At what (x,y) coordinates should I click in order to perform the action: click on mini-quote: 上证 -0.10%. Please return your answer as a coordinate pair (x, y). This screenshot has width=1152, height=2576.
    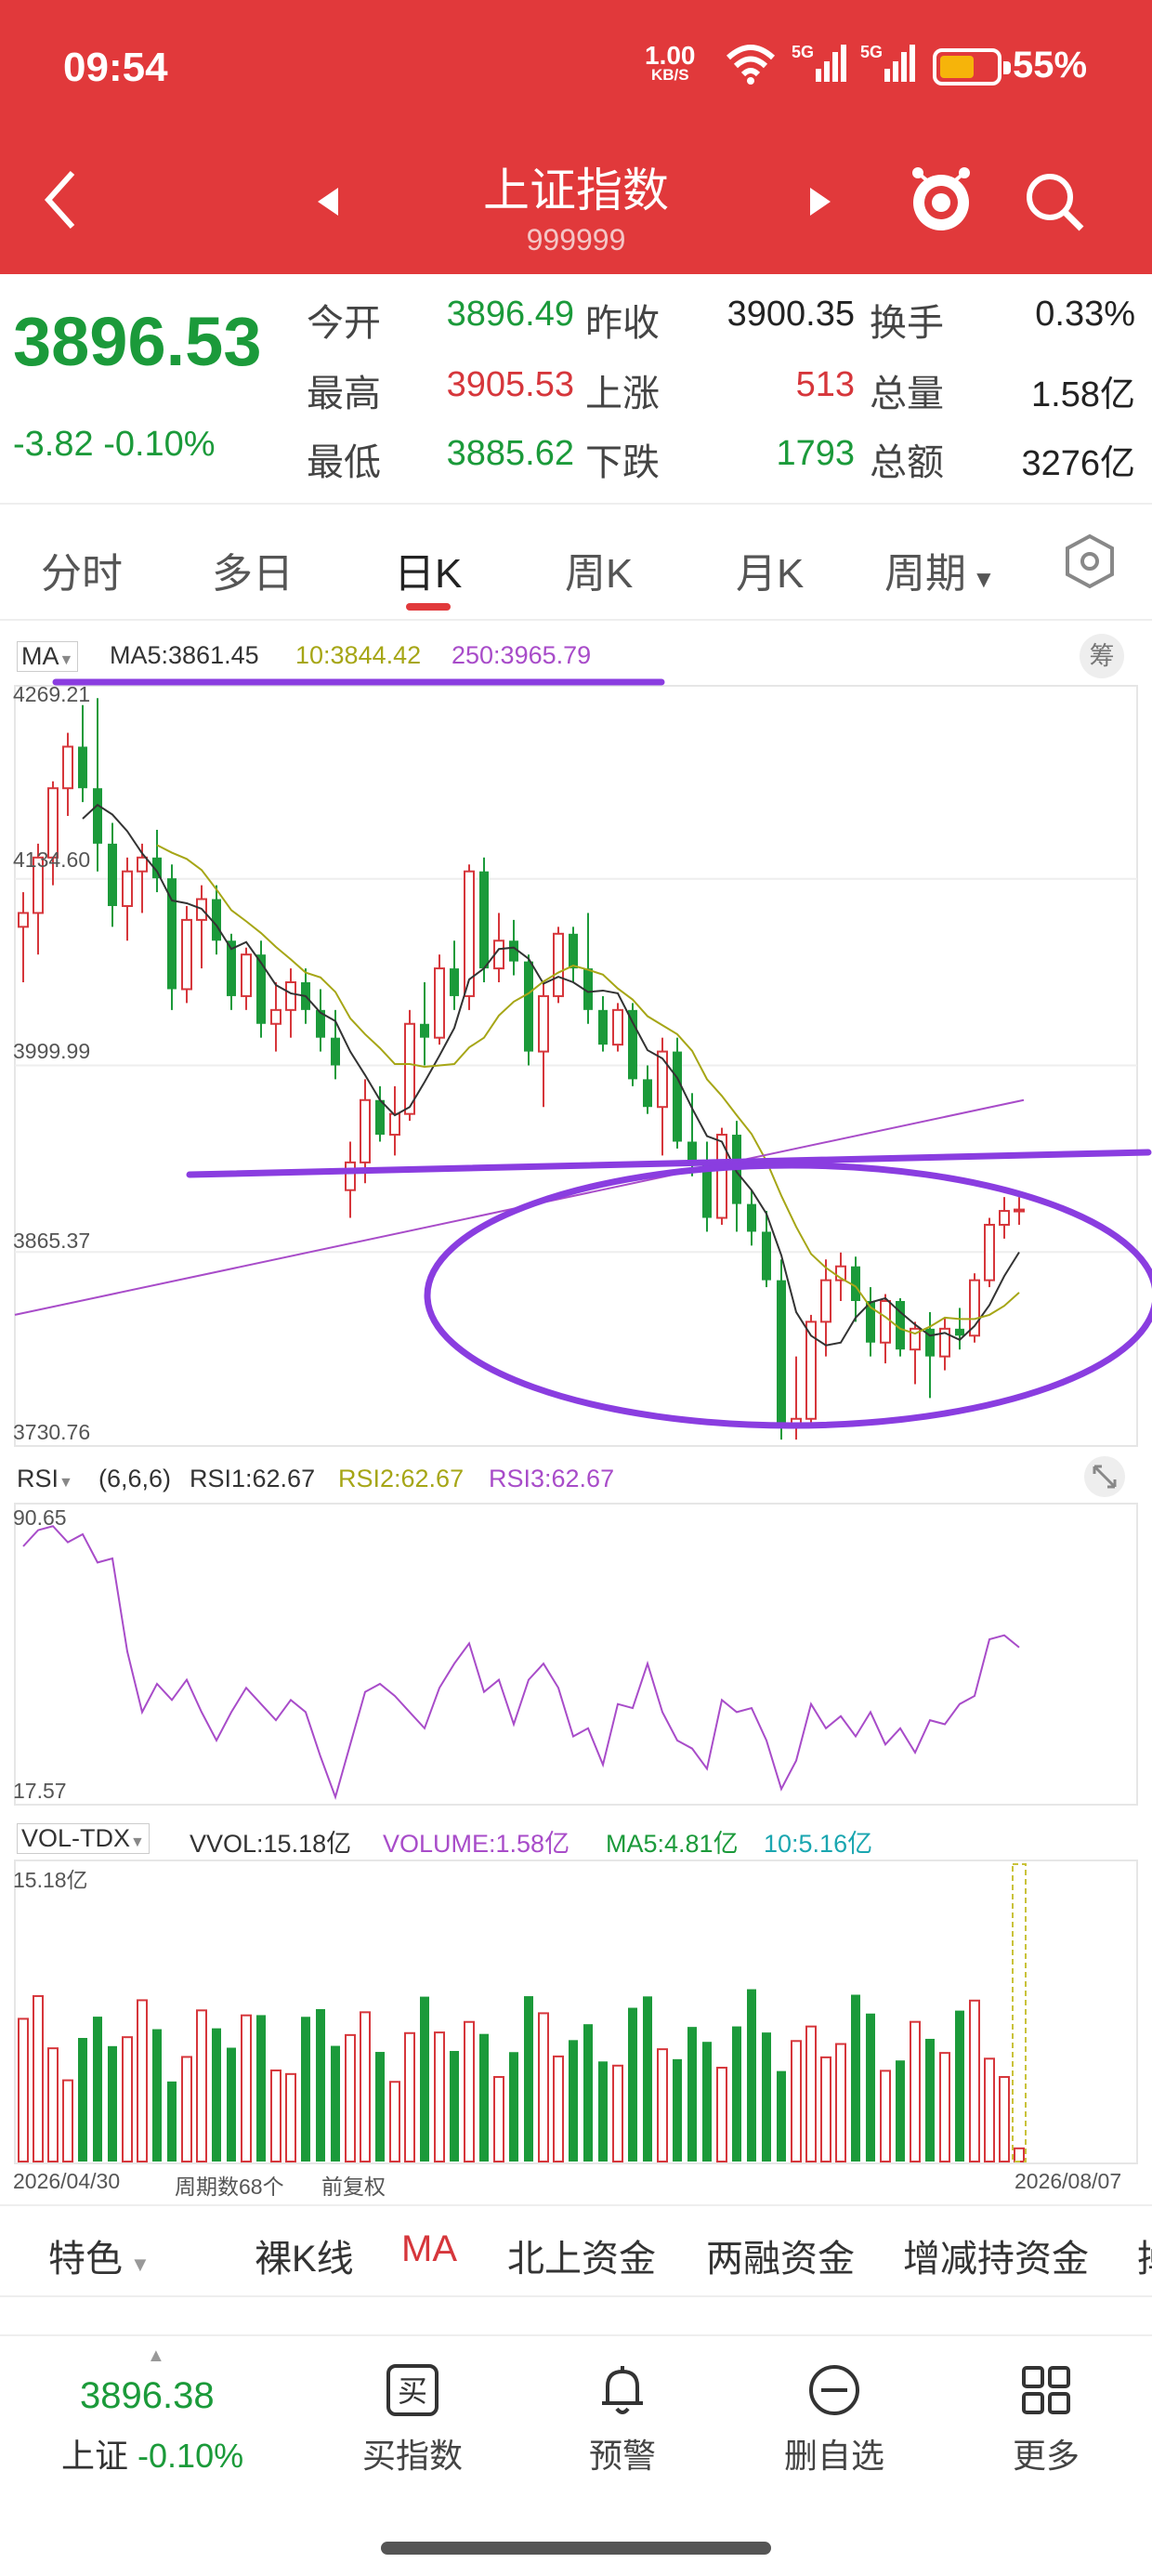
    Looking at the image, I should click on (152, 2453).